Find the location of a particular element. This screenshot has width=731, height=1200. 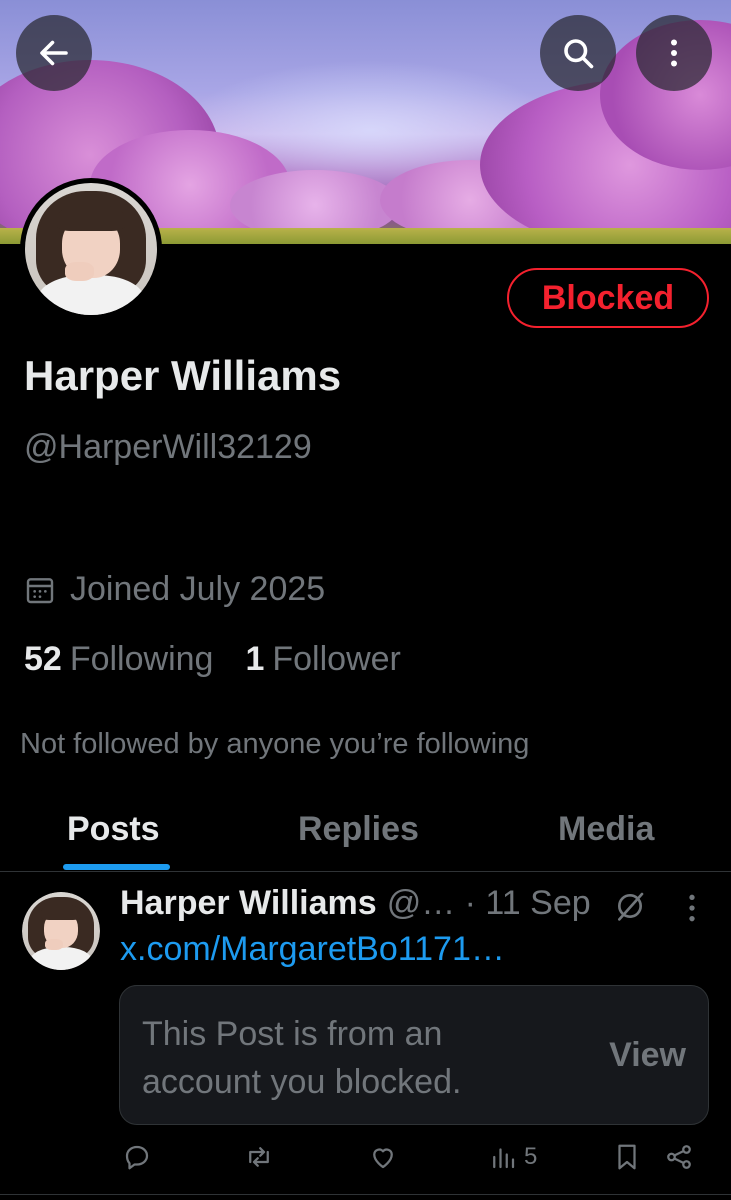

followers-link: 1 Follower is located at coordinates (322, 659).